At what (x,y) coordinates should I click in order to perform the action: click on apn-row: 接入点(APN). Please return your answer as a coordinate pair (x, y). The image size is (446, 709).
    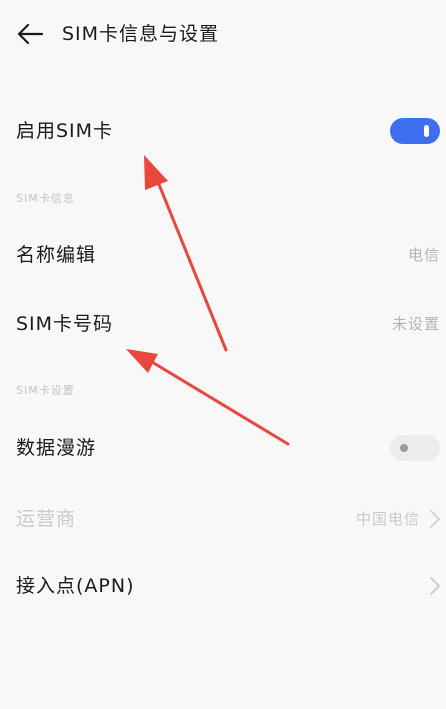
    Looking at the image, I should click on (223, 586).